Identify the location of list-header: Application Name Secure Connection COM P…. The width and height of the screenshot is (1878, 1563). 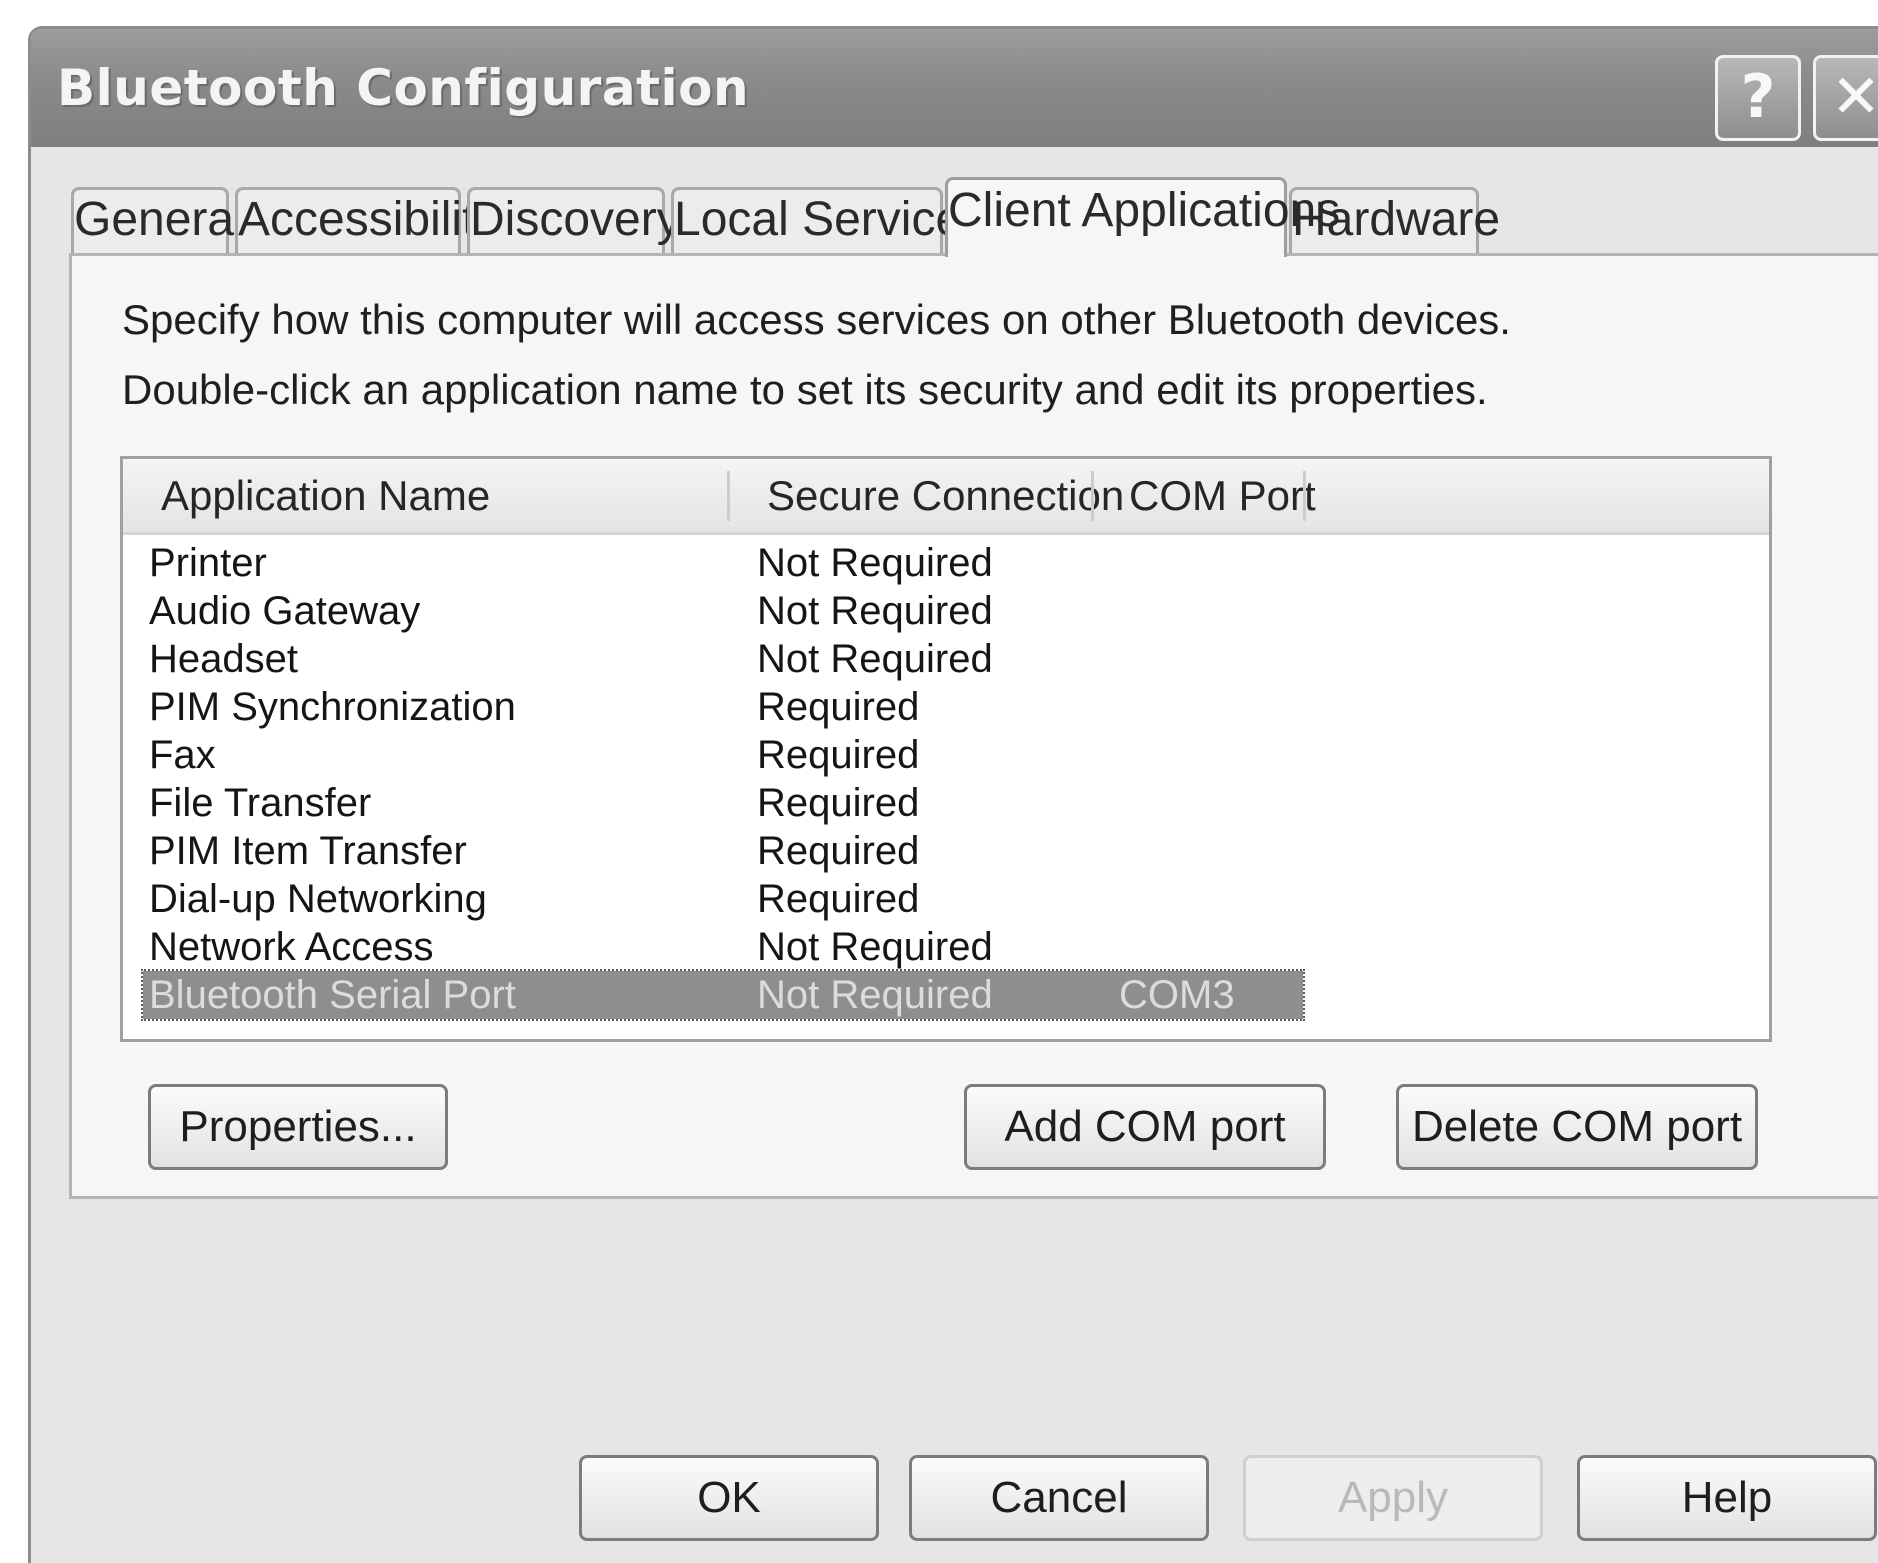
(946, 497).